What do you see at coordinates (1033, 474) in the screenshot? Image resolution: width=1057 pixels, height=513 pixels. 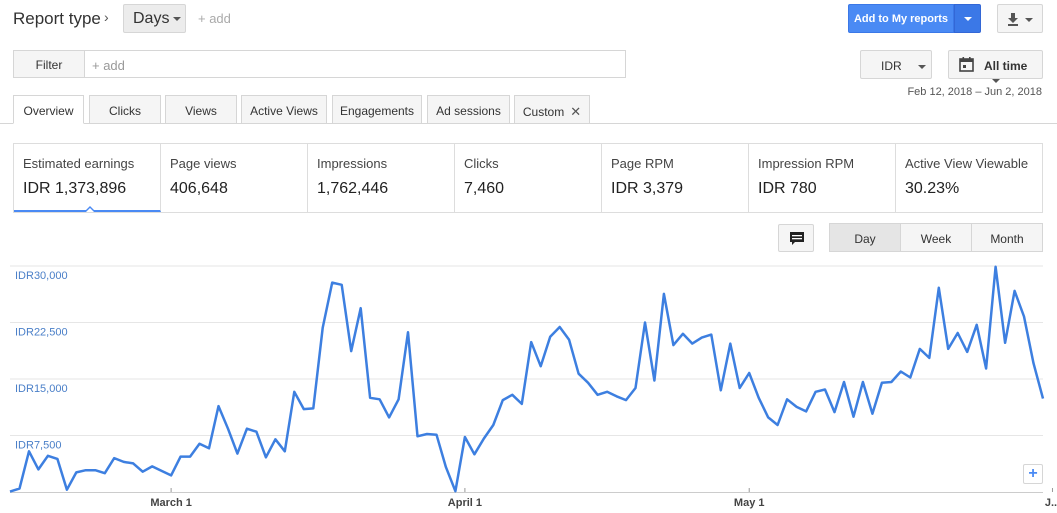 I see `zoom-in-icon: +` at bounding box center [1033, 474].